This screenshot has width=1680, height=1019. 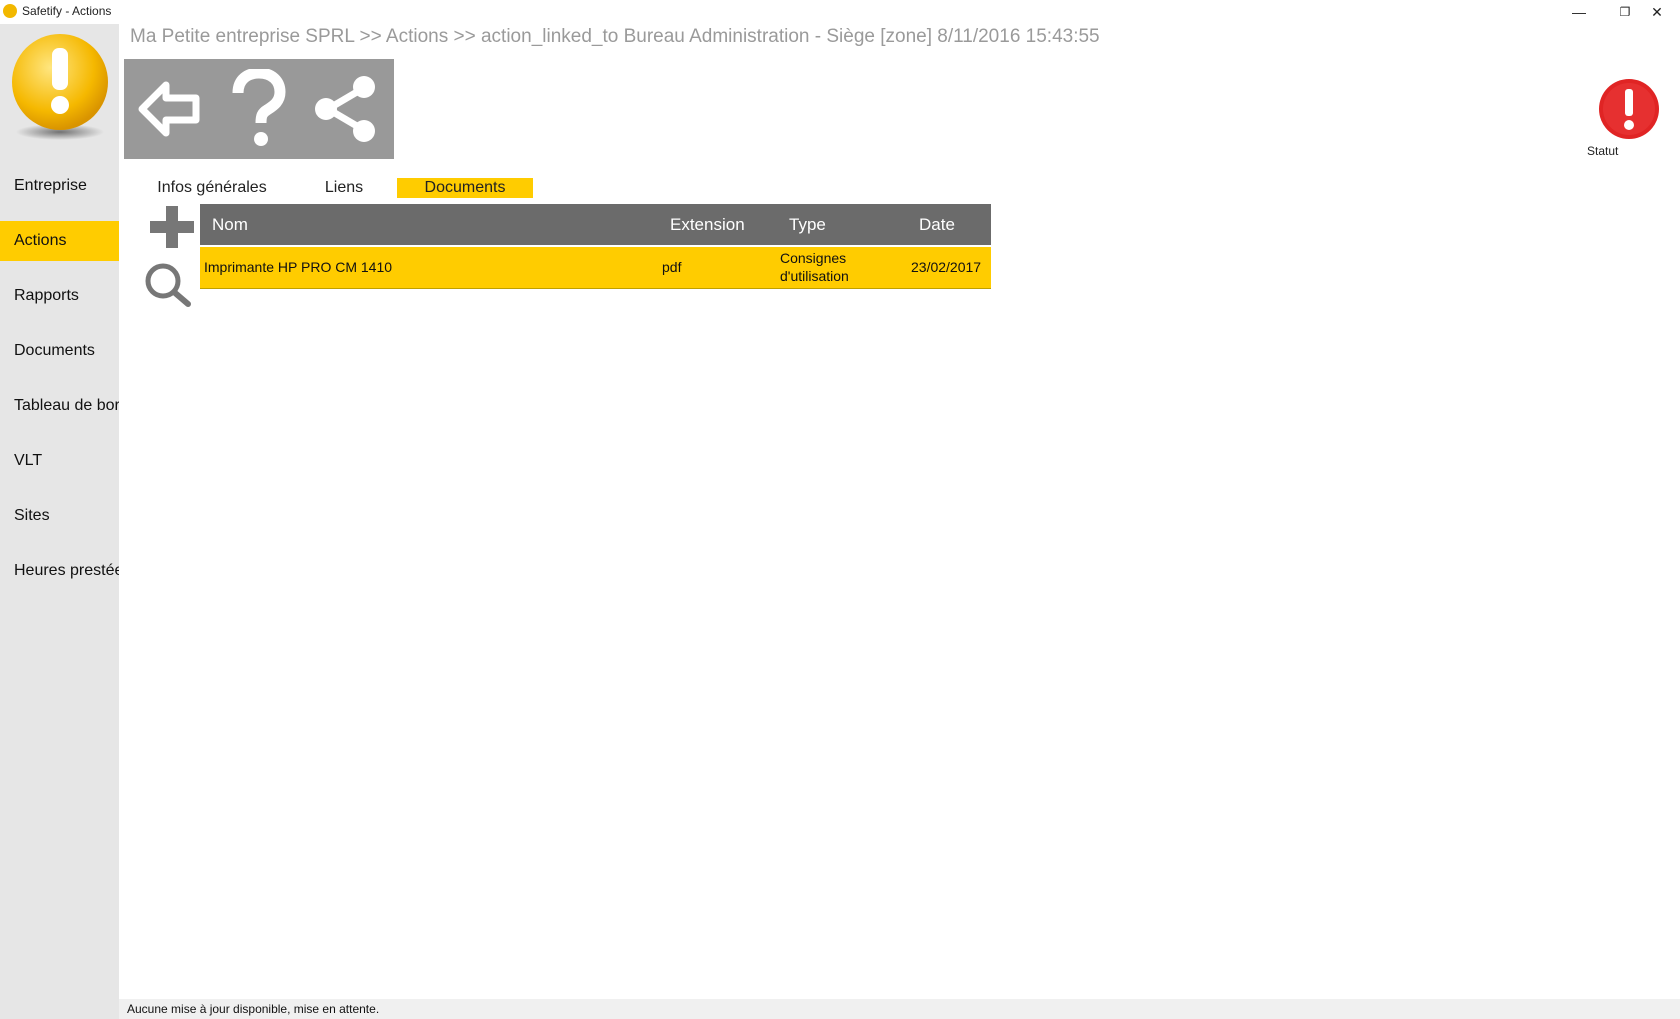 What do you see at coordinates (172, 227) in the screenshot?
I see `add-icon` at bounding box center [172, 227].